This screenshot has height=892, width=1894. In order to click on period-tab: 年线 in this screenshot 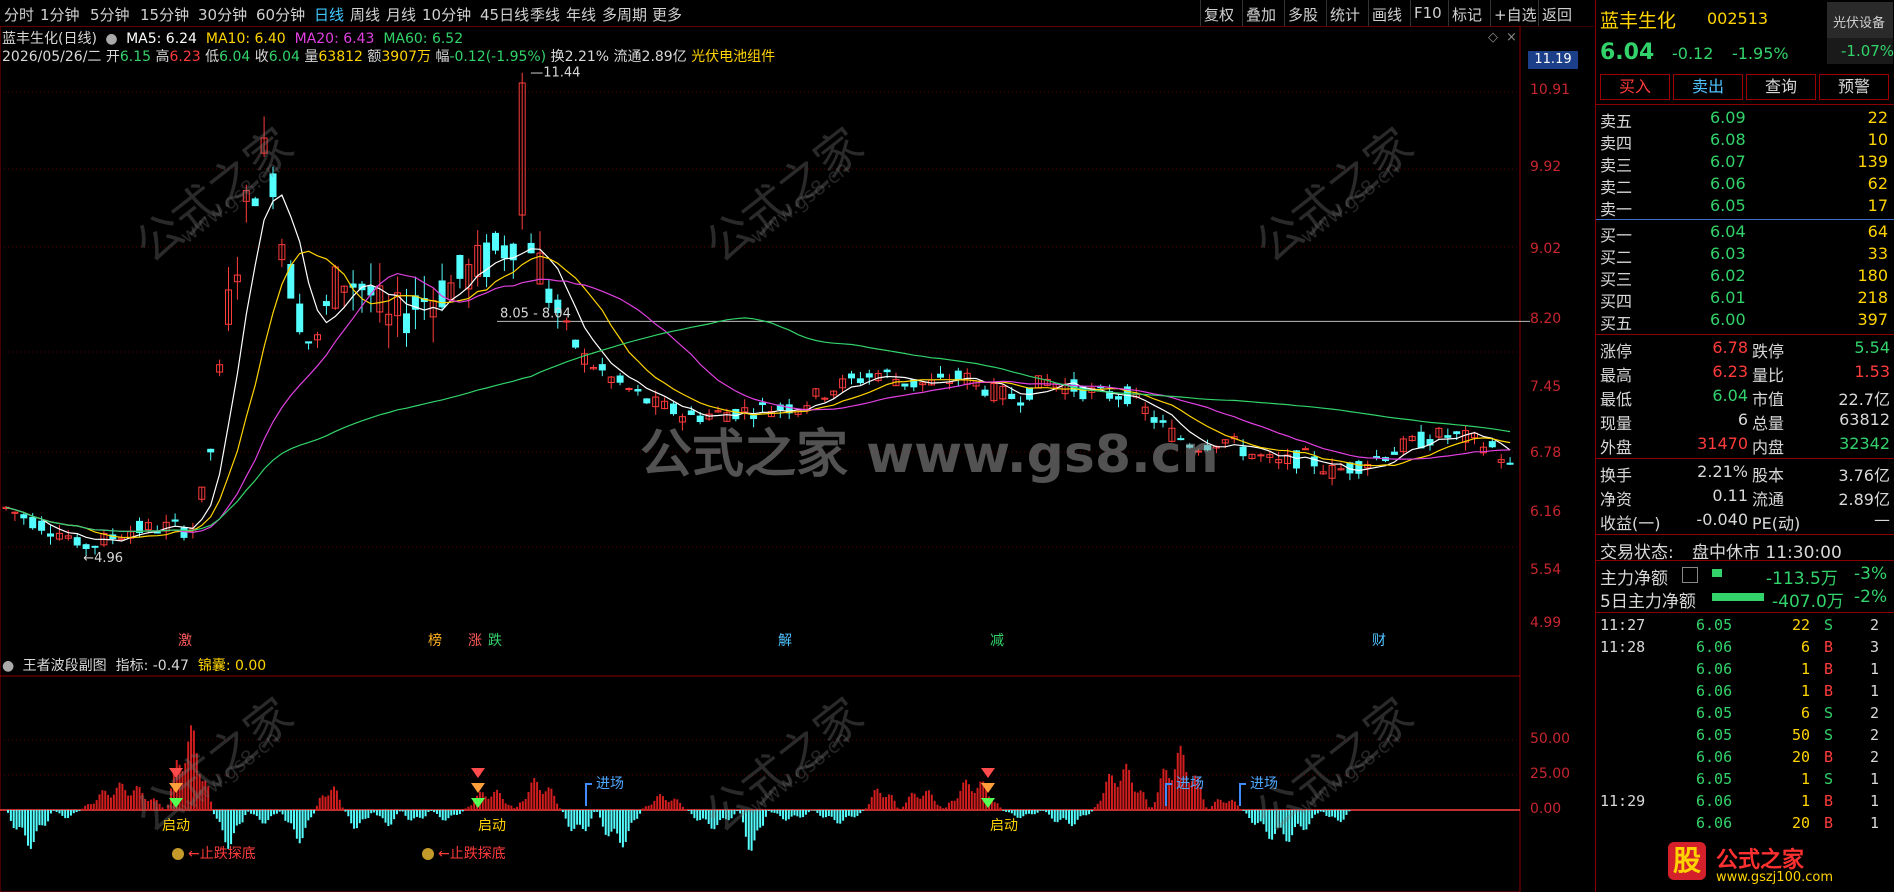, I will do `click(581, 14)`.